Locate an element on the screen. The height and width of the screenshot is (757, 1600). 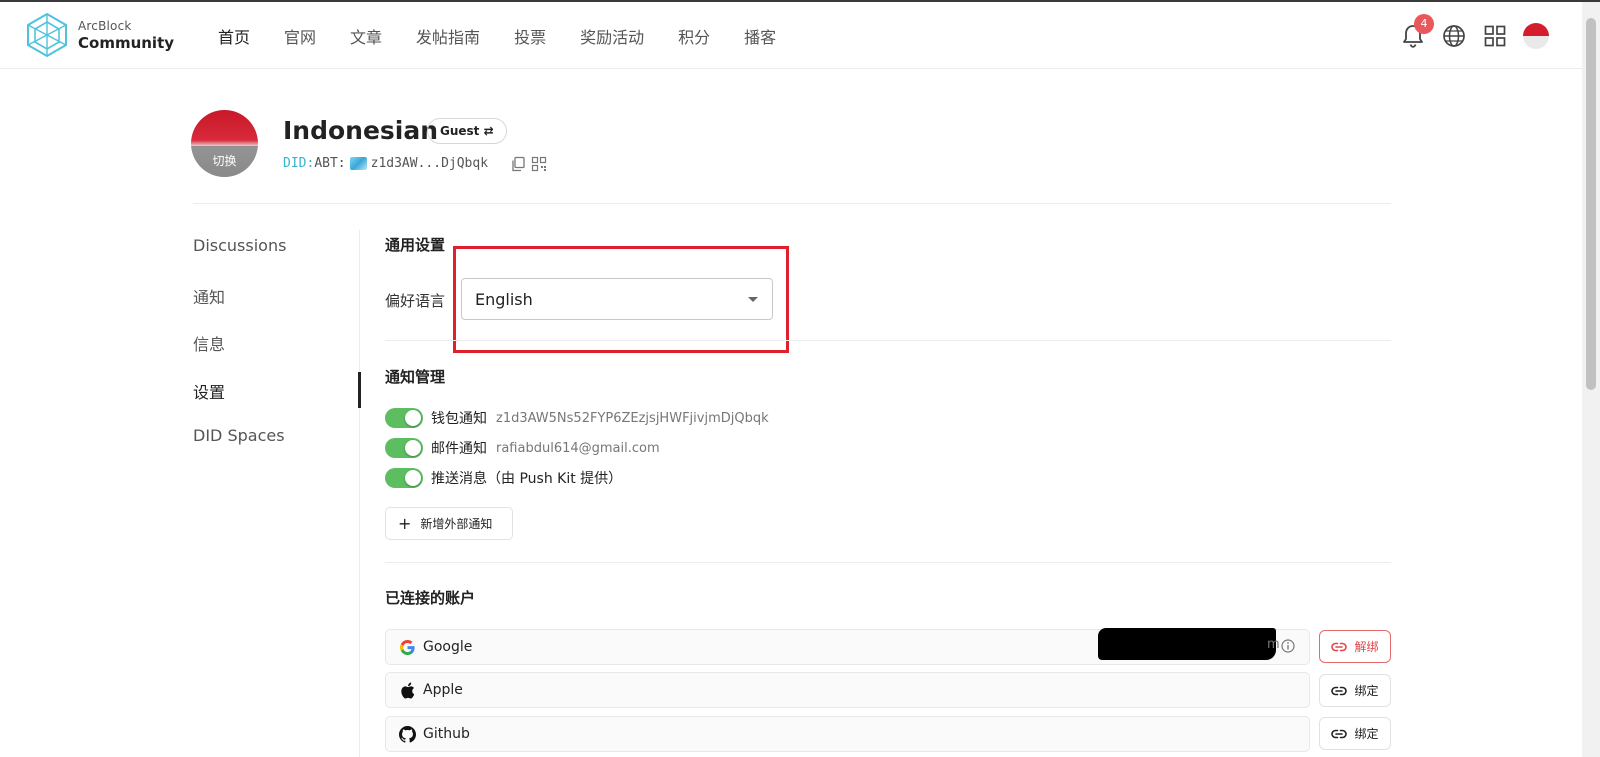
sidebar-item-settings: 设置 is located at coordinates (209, 391).